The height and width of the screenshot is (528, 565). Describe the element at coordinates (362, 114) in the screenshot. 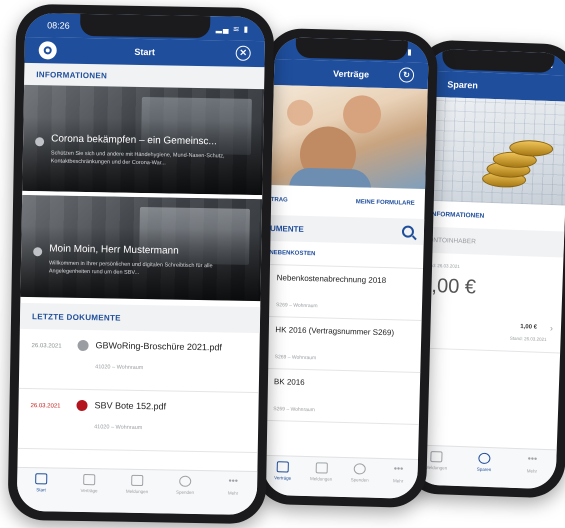

I see `woman-figure` at that location.